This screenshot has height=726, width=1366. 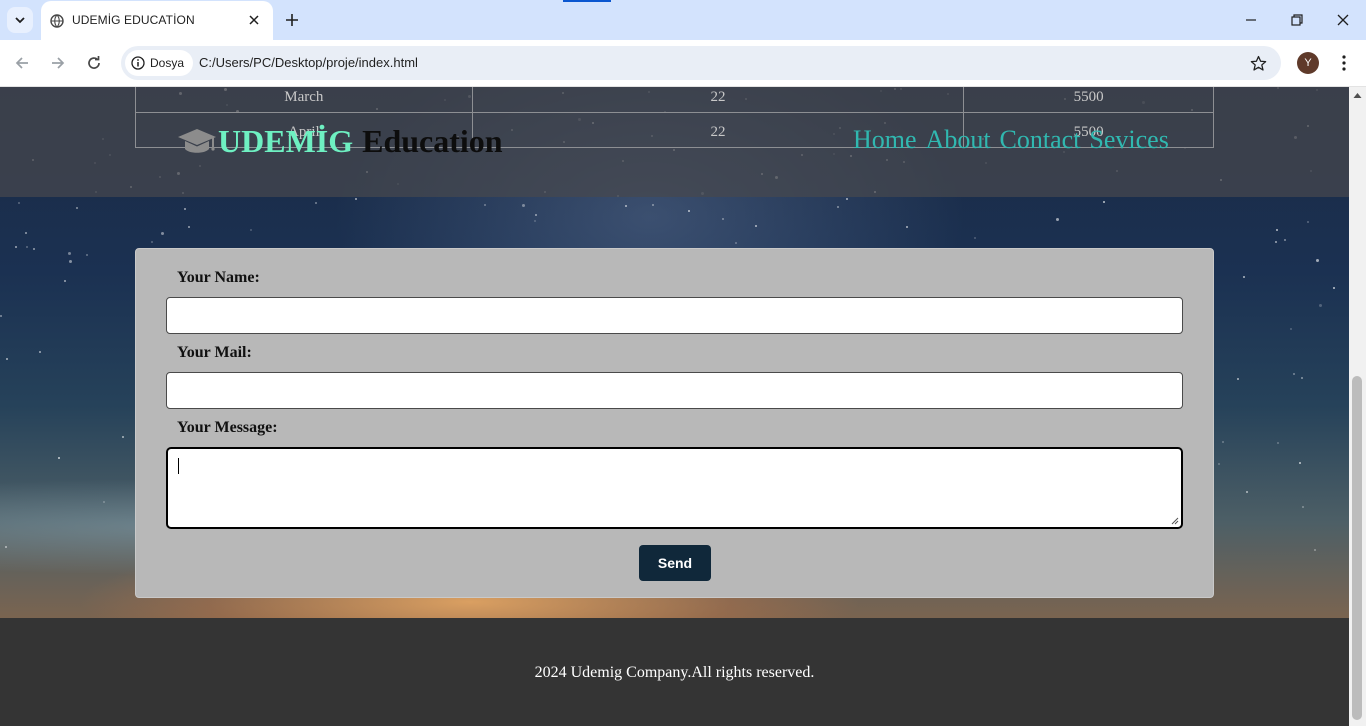 What do you see at coordinates (1297, 20) in the screenshot?
I see `restore-icon` at bounding box center [1297, 20].